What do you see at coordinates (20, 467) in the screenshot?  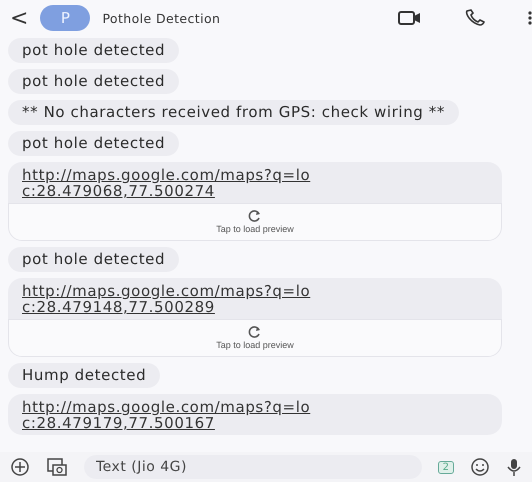 I see `add-icon` at bounding box center [20, 467].